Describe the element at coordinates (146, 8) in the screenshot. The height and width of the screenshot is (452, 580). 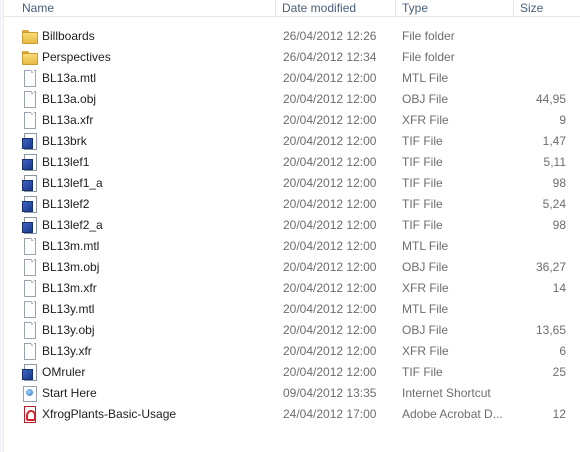
I see `column-header-name: Name` at that location.